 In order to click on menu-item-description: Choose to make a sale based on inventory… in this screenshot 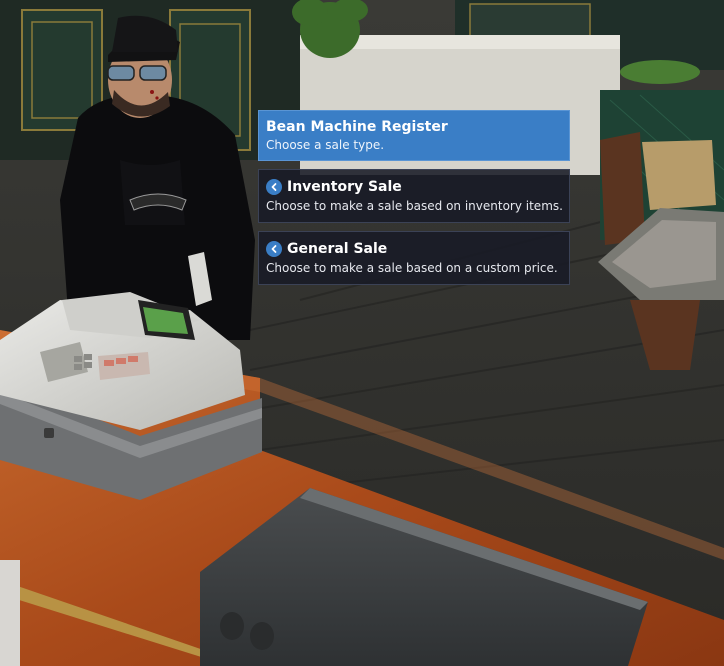, I will do `click(414, 206)`.